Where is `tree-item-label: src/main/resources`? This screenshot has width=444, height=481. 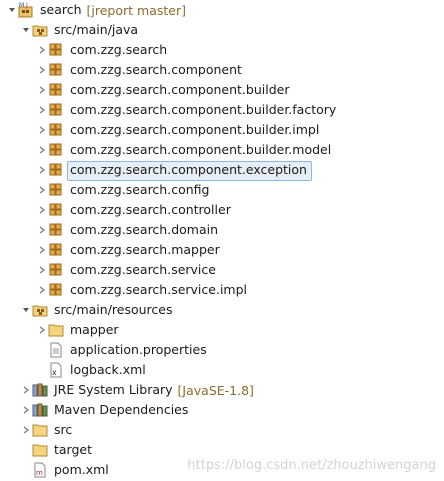
tree-item-label: src/main/resources is located at coordinates (113, 309).